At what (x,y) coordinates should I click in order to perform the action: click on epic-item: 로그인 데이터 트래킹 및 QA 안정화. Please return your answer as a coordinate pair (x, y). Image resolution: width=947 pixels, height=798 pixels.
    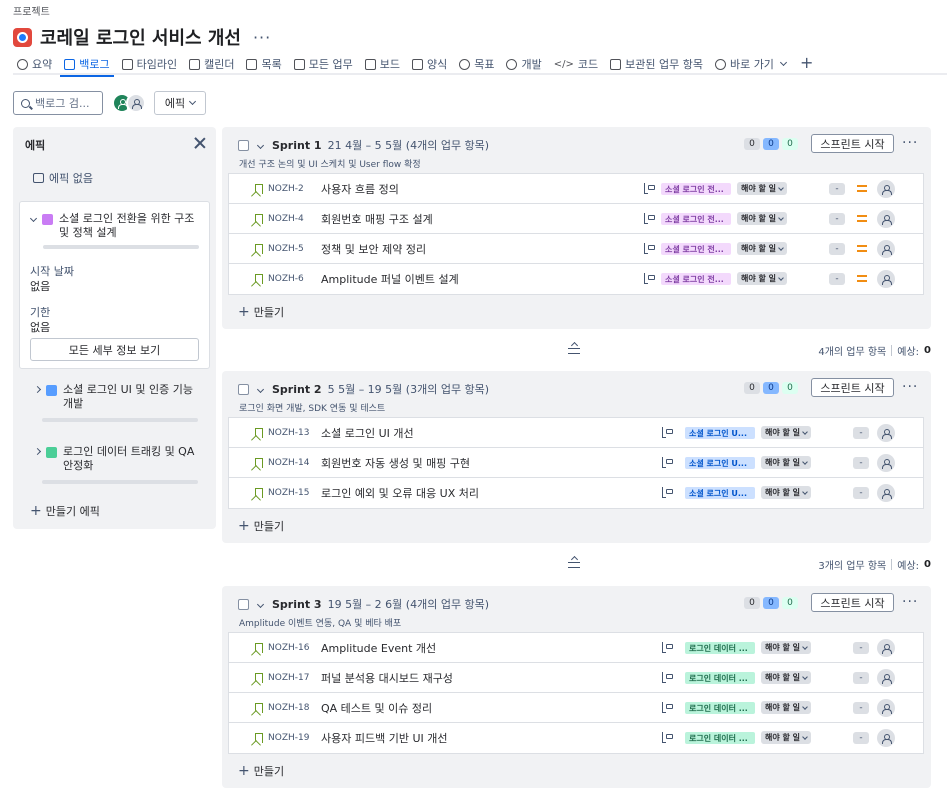
    Looking at the image, I should click on (114, 464).